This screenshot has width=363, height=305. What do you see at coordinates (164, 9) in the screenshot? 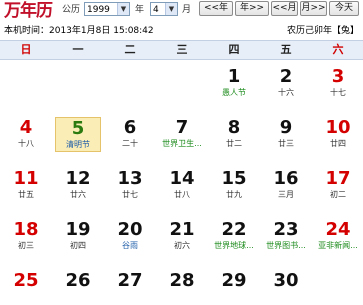
I see `month-select: 4 ▼` at bounding box center [164, 9].